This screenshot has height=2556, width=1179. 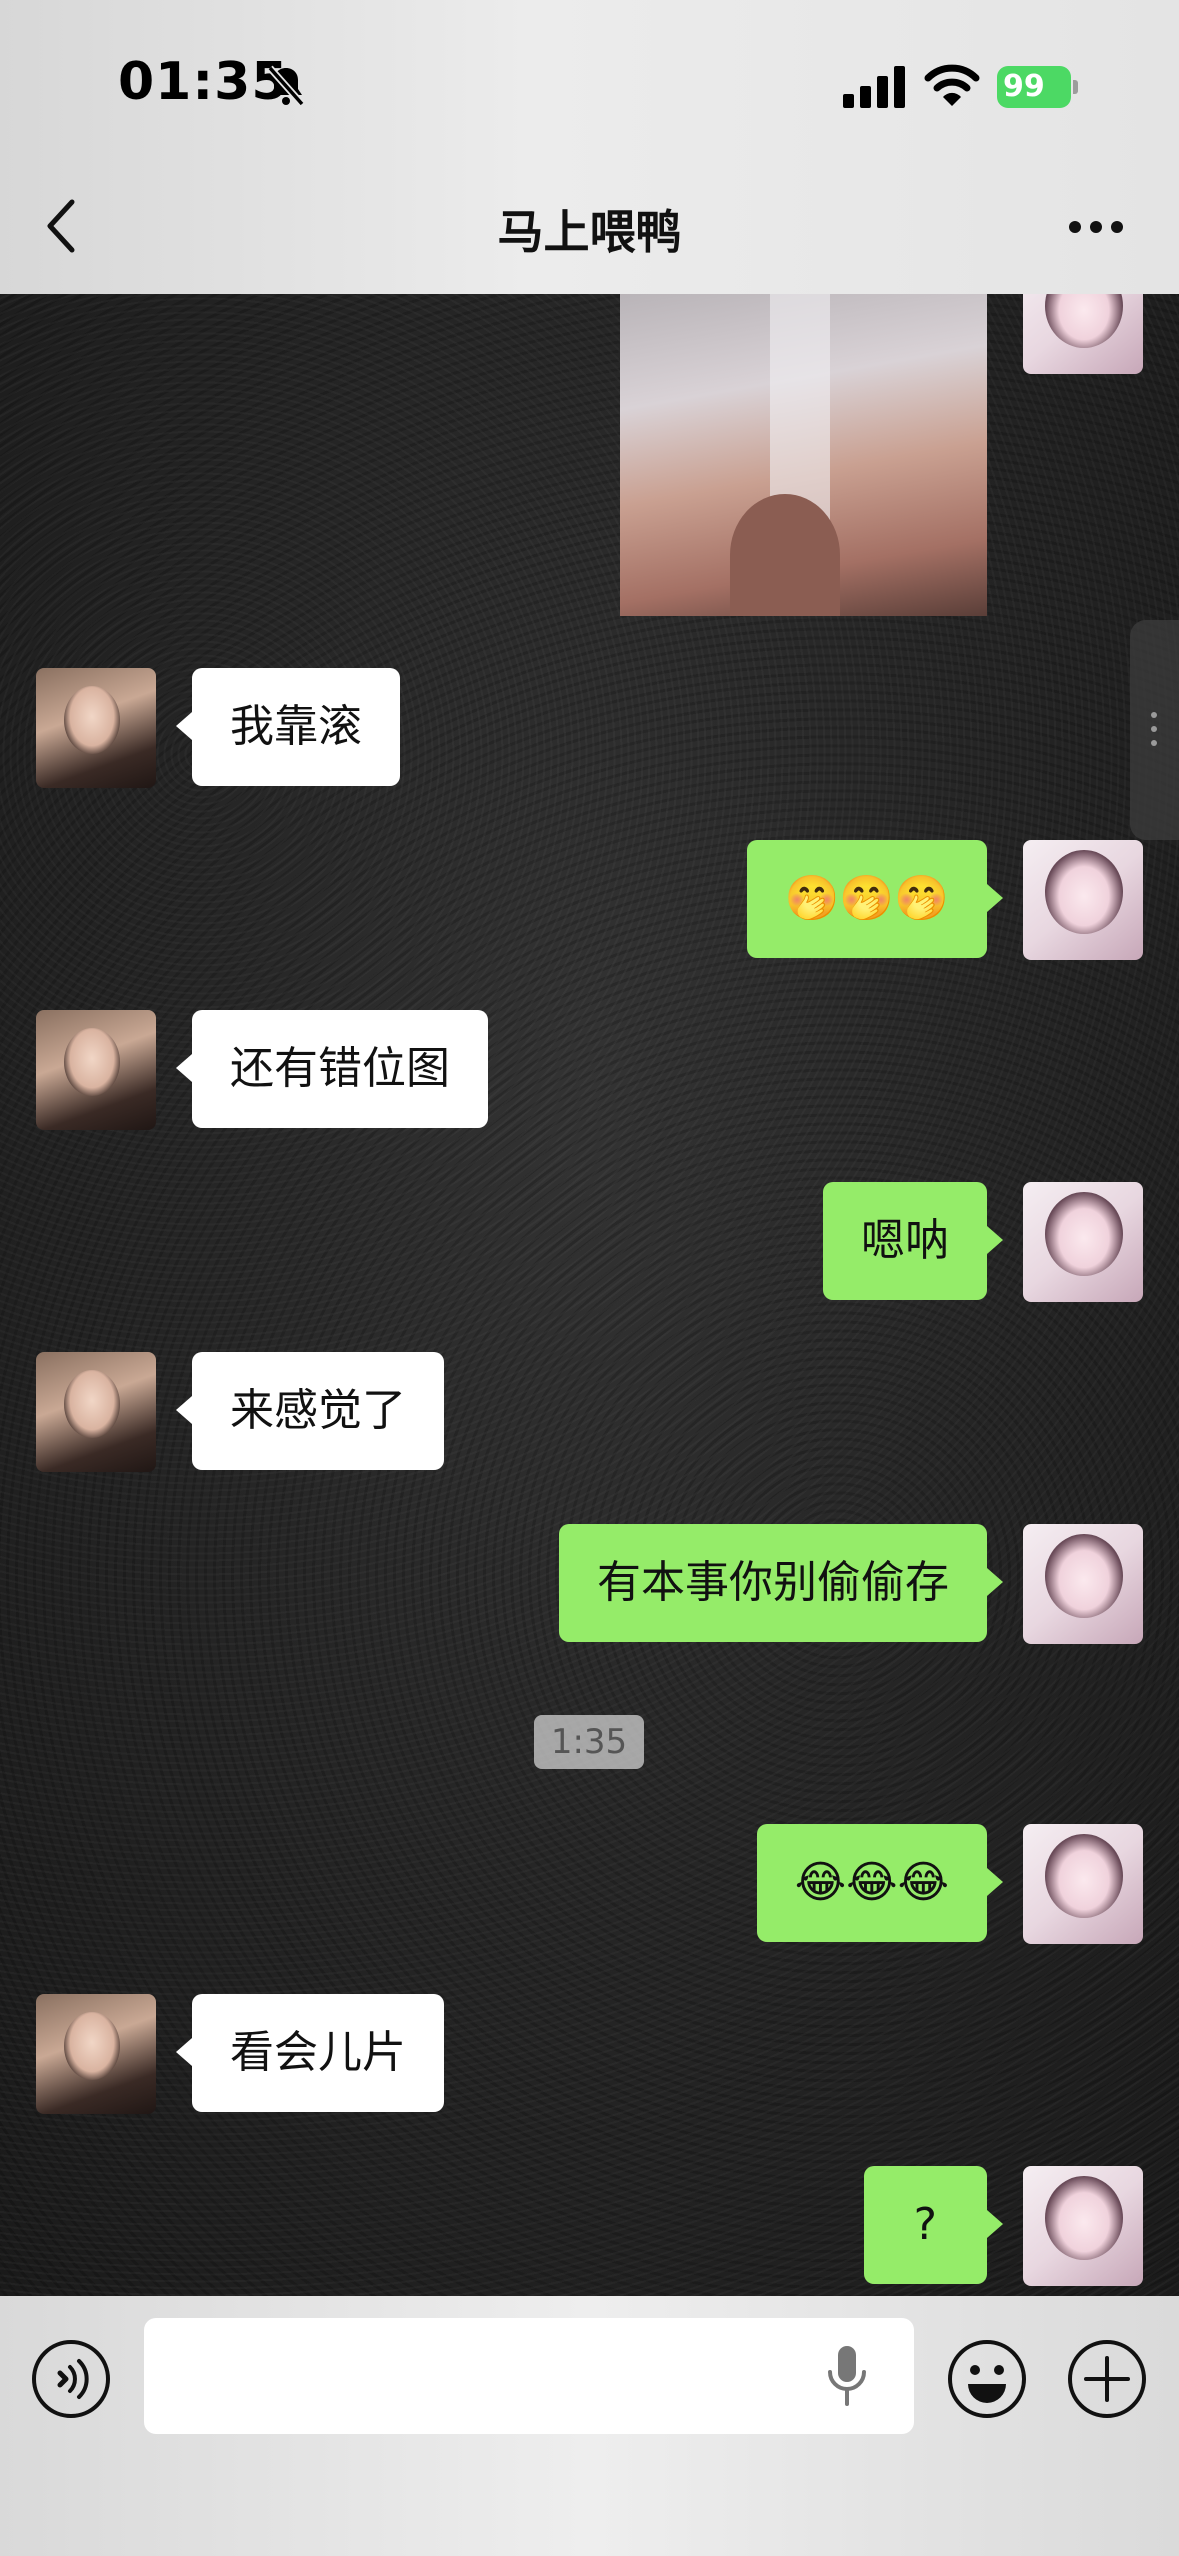 What do you see at coordinates (1096, 227) in the screenshot?
I see `more-icon` at bounding box center [1096, 227].